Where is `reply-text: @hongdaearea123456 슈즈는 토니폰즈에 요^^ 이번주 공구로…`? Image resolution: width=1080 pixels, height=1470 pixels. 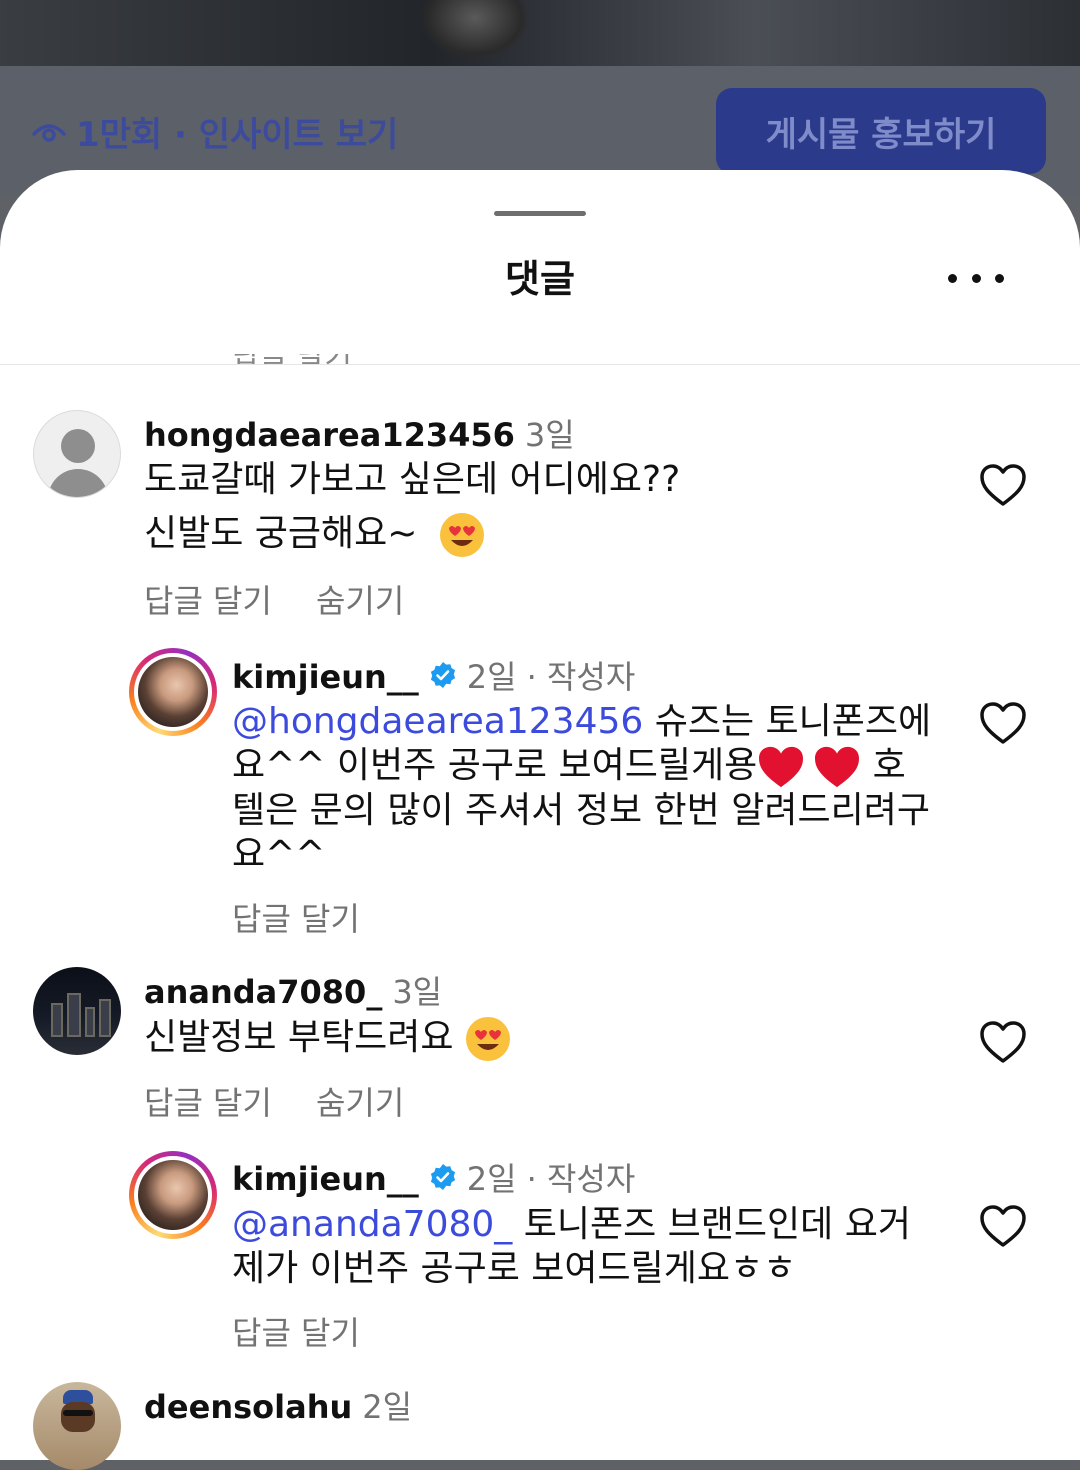 reply-text: @hongdaearea123456 슈즈는 토니폰즈에 요^^ 이번주 공구로… is located at coordinates (582, 788).